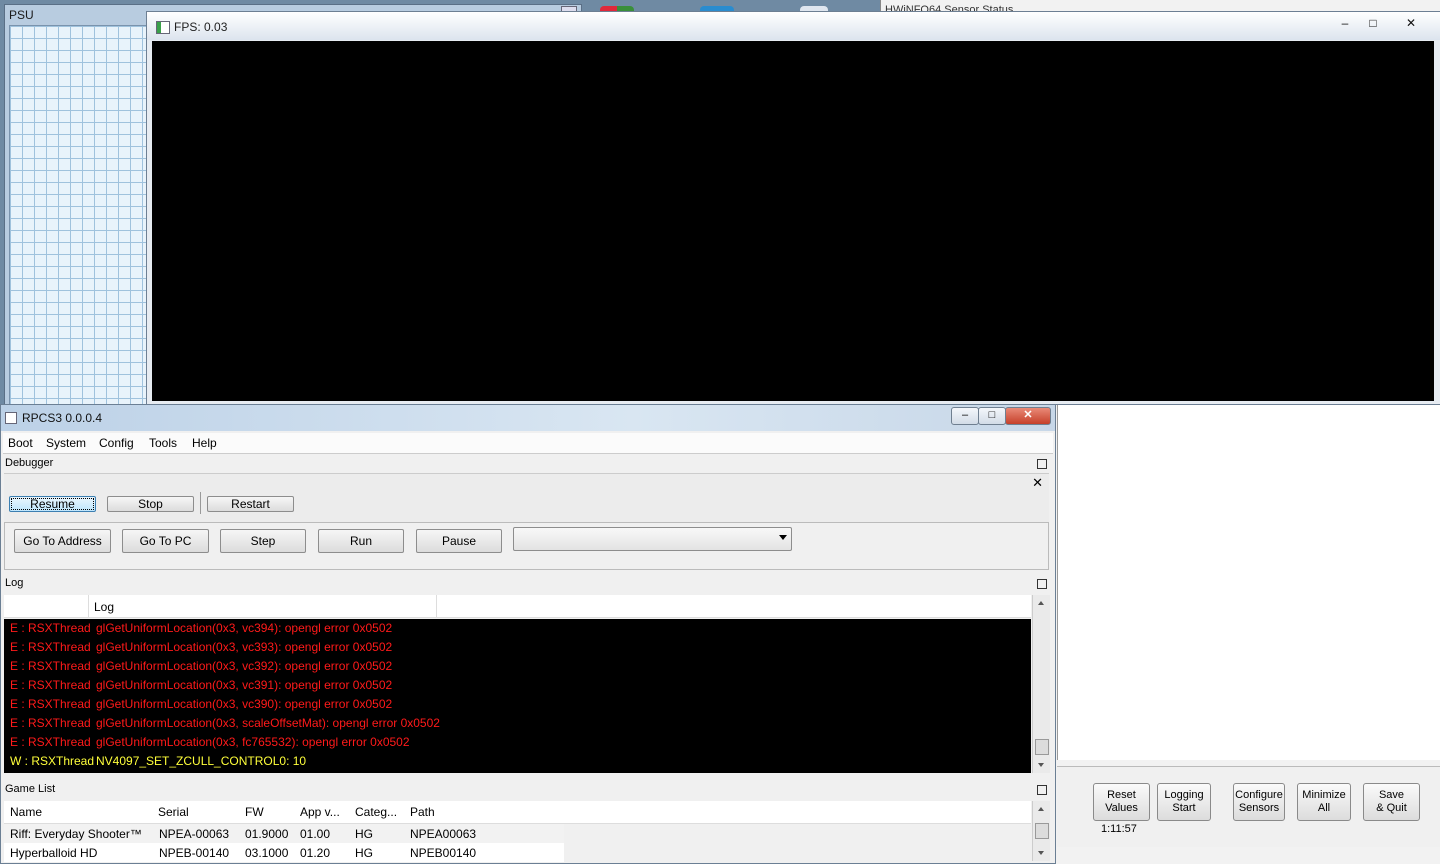 The height and width of the screenshot is (864, 1440). What do you see at coordinates (652, 539) in the screenshot?
I see `thread-select-dropdown` at bounding box center [652, 539].